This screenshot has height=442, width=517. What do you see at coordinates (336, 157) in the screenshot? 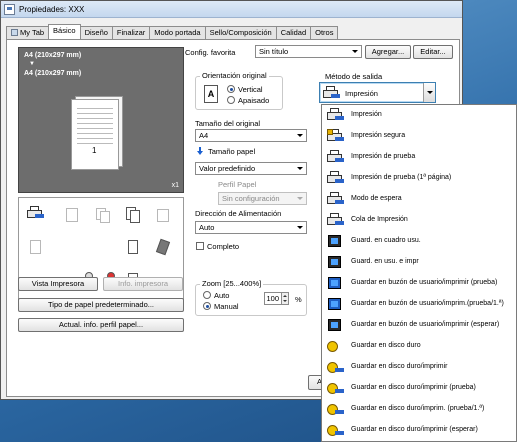
I see `proof-print-icon` at bounding box center [336, 157].